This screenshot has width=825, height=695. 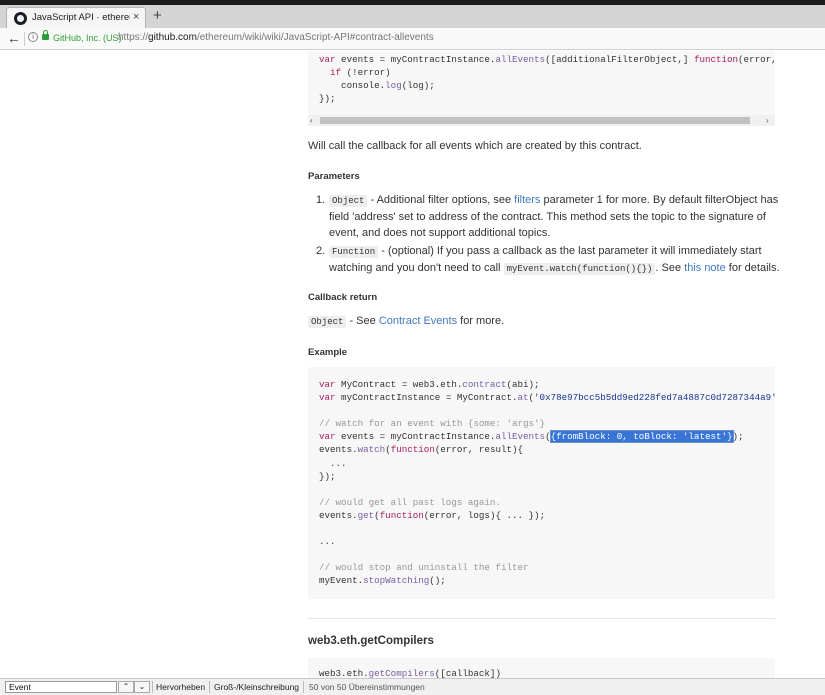 I want to click on scroll-left-icon: ‹, so click(x=311, y=120).